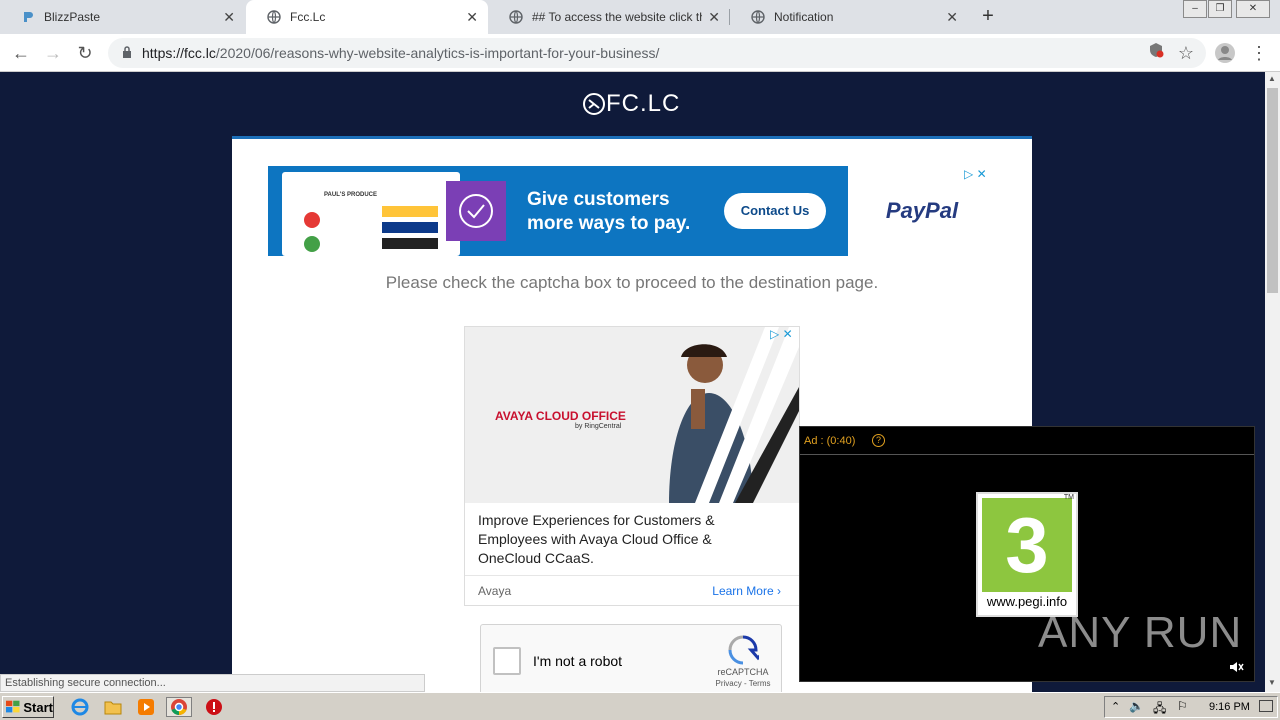  What do you see at coordinates (1225, 53) in the screenshot?
I see `profile-icon` at bounding box center [1225, 53].